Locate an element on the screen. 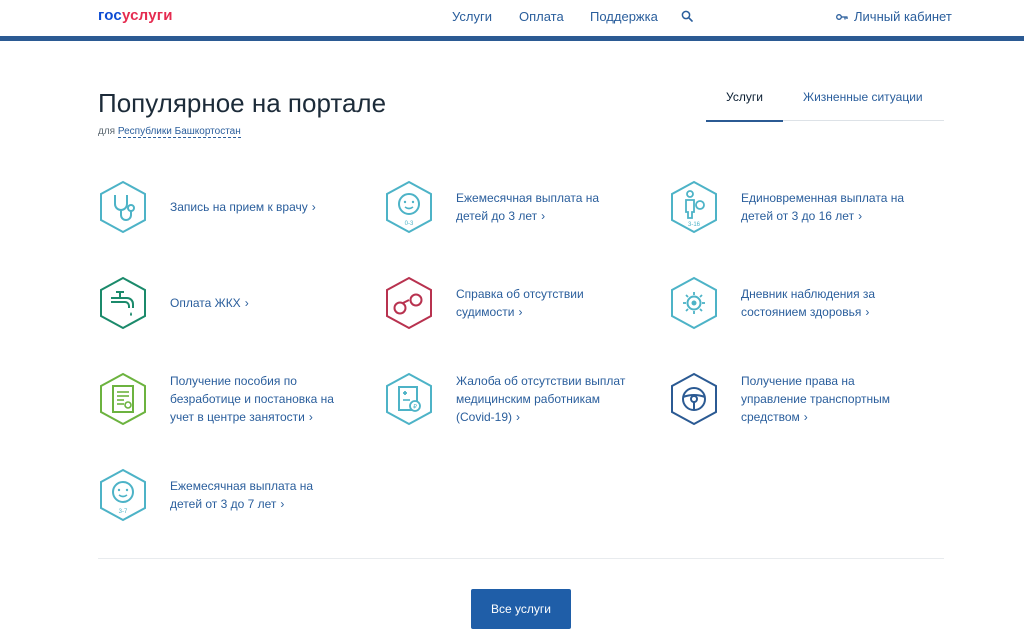  tab-services: Услуги is located at coordinates (744, 97).